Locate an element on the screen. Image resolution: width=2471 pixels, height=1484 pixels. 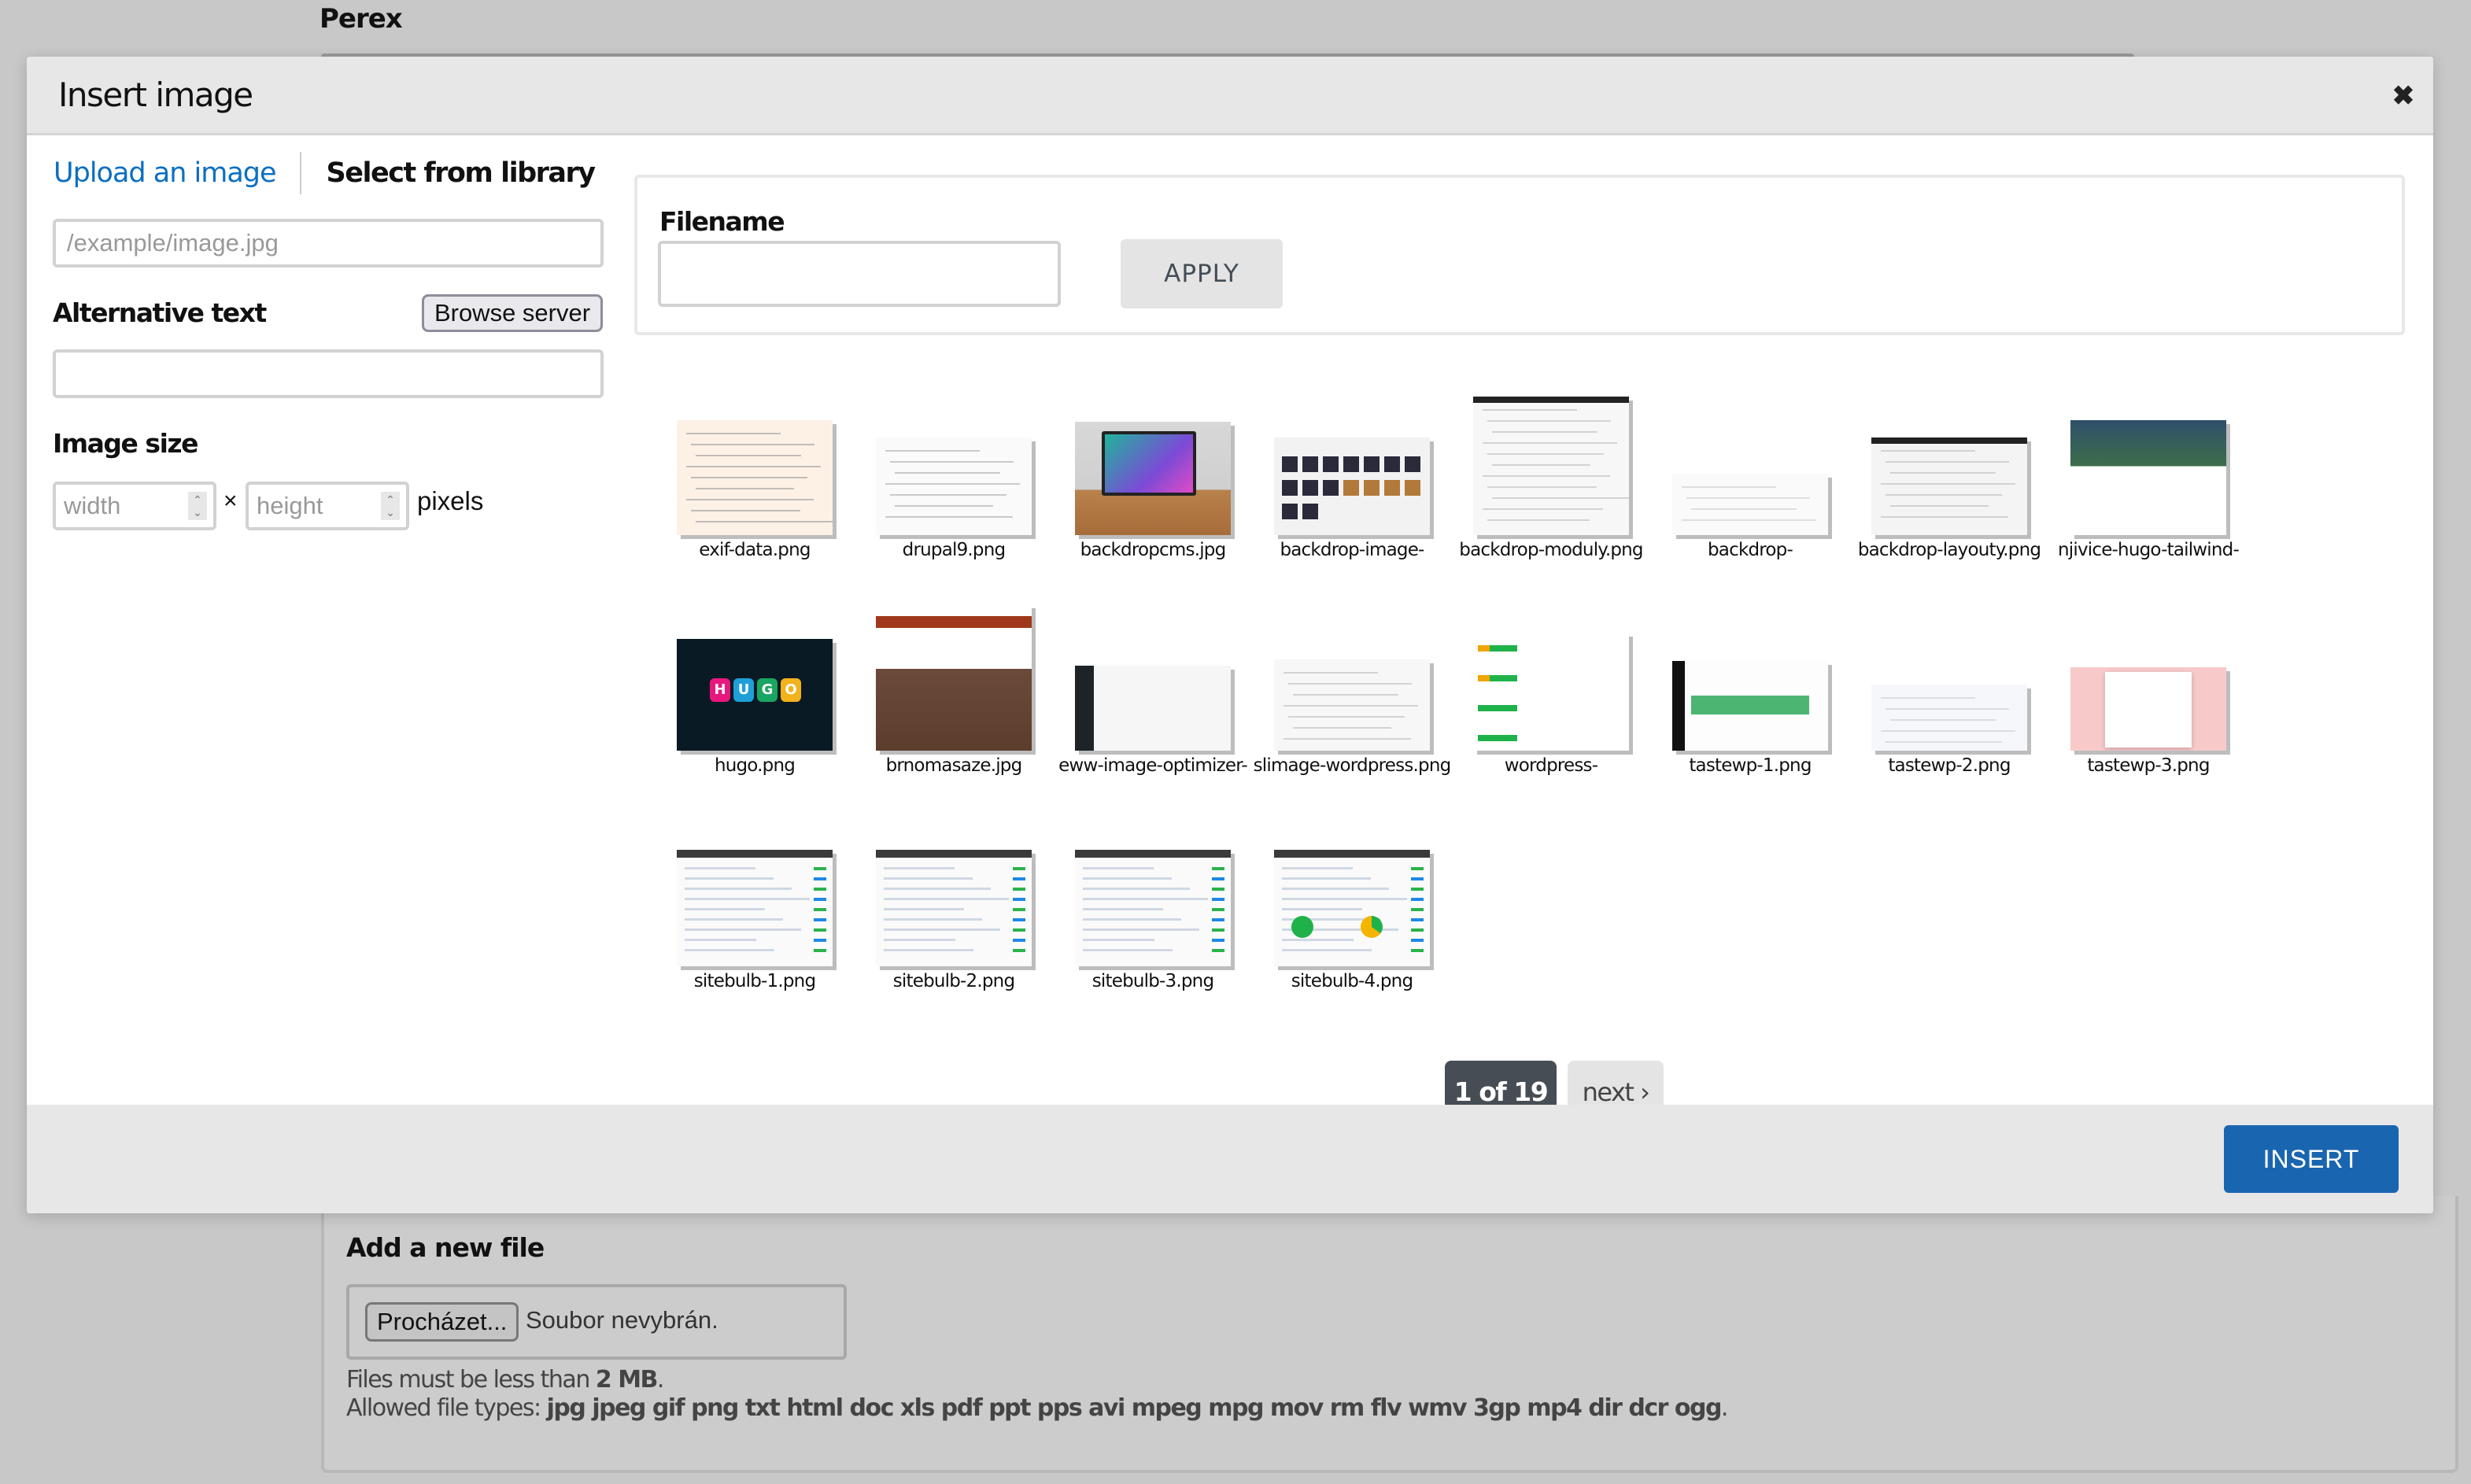
height-spinner-icon: ⌃ ⌄ is located at coordinates (390, 506).